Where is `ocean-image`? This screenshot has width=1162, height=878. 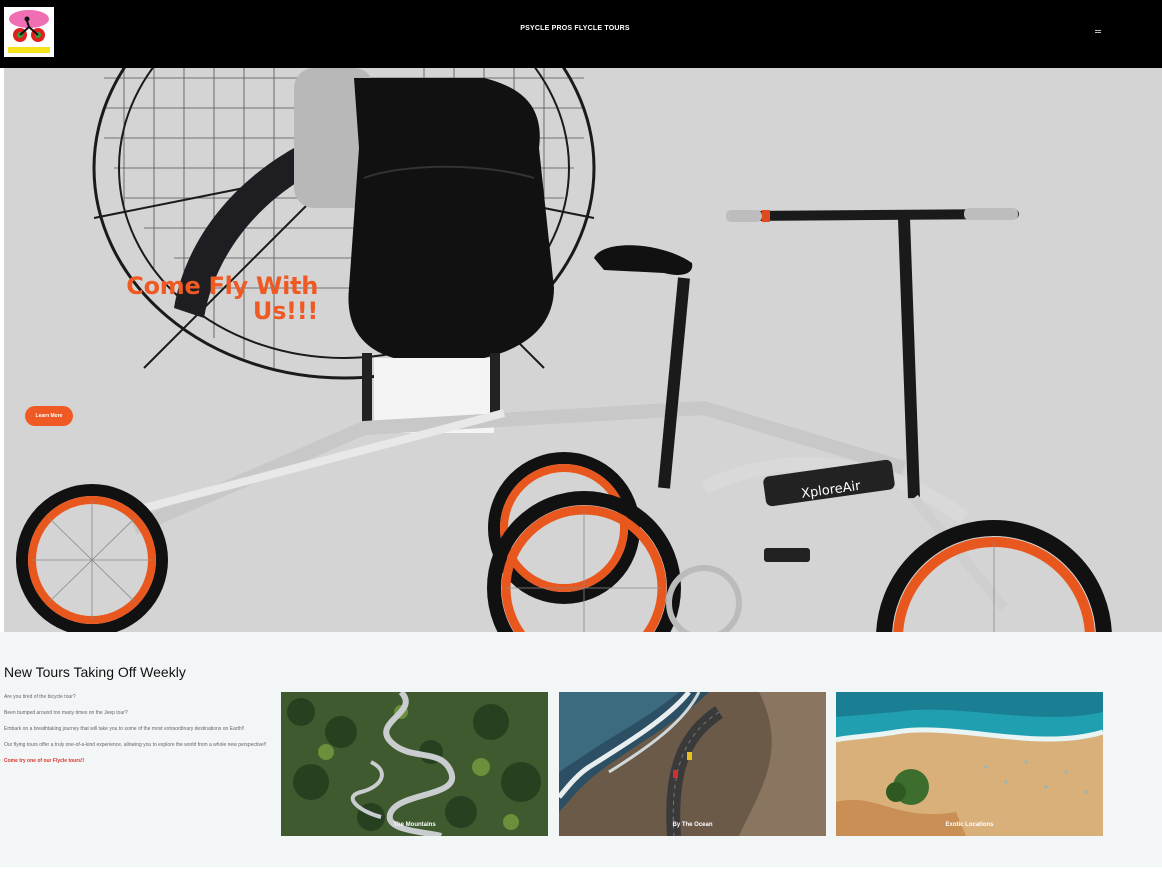 ocean-image is located at coordinates (692, 764).